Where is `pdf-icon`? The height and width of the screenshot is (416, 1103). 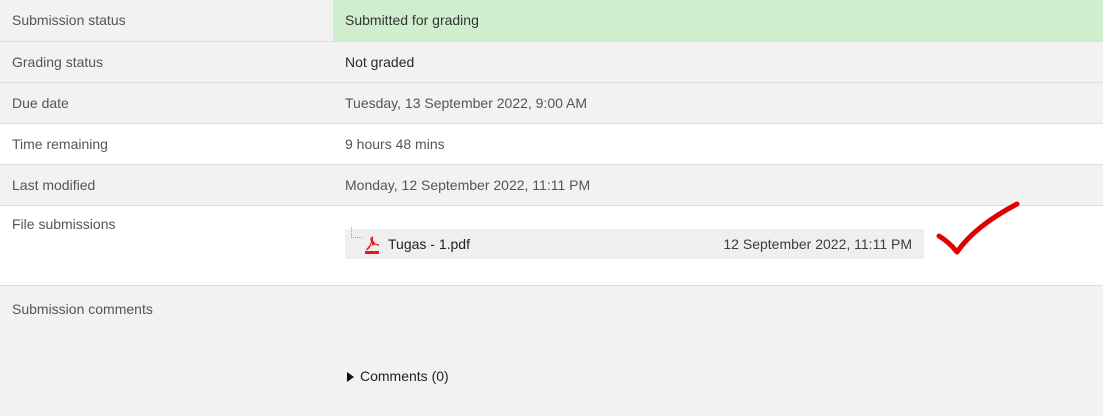
pdf-icon is located at coordinates (372, 245).